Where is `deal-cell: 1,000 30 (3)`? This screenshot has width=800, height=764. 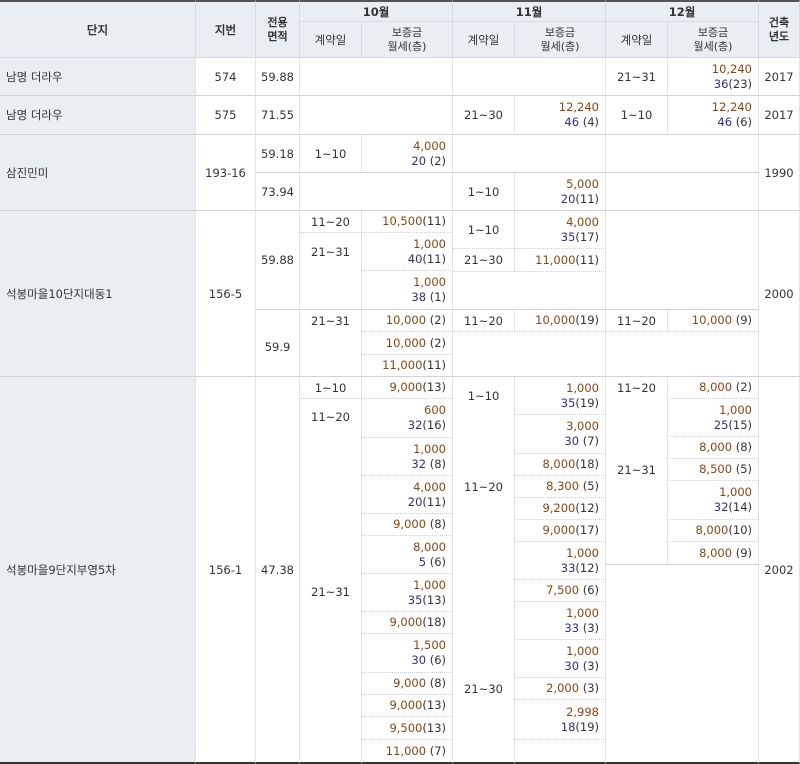
deal-cell: 1,000 30 (3) is located at coordinates (560, 659).